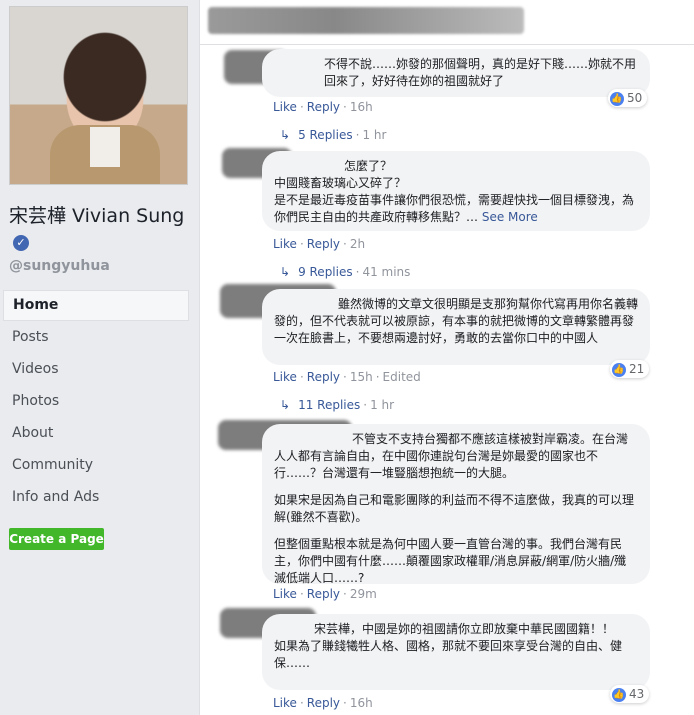  What do you see at coordinates (56, 539) in the screenshot?
I see `create-page-button: Create a Page` at bounding box center [56, 539].